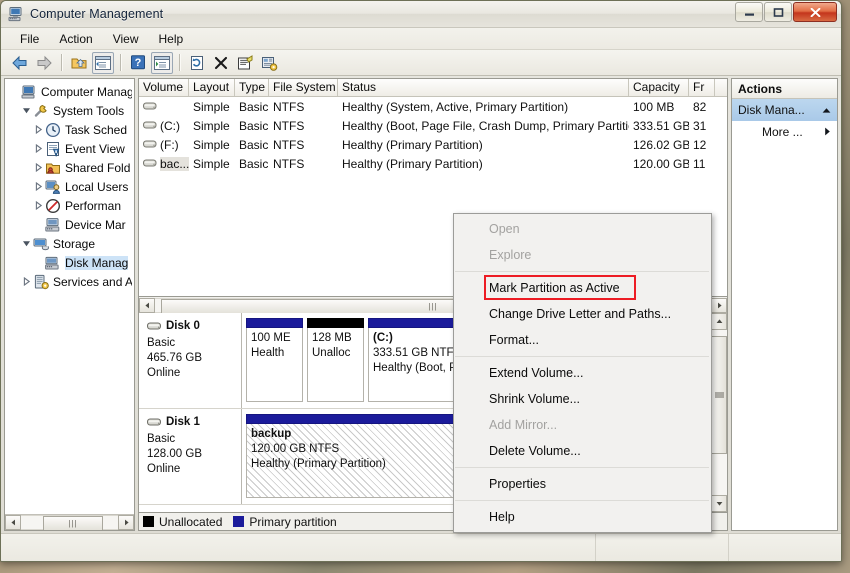 This screenshot has height=573, width=850. What do you see at coordinates (719, 503) in the screenshot?
I see `graph-scroll-down-arrow` at bounding box center [719, 503].